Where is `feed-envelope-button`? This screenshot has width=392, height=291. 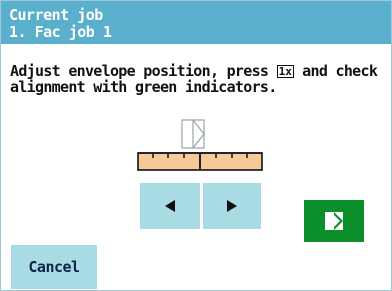 feed-envelope-button is located at coordinates (334, 221).